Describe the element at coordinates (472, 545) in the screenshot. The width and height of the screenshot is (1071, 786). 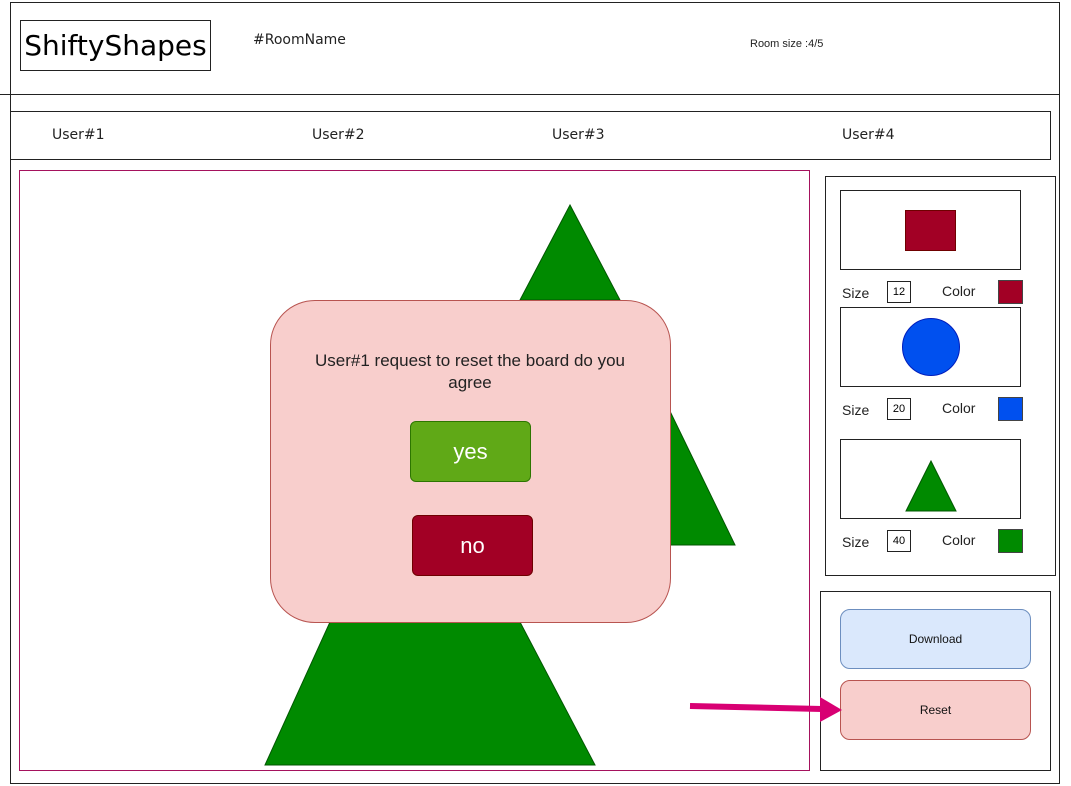
I see `no-button: no` at that location.